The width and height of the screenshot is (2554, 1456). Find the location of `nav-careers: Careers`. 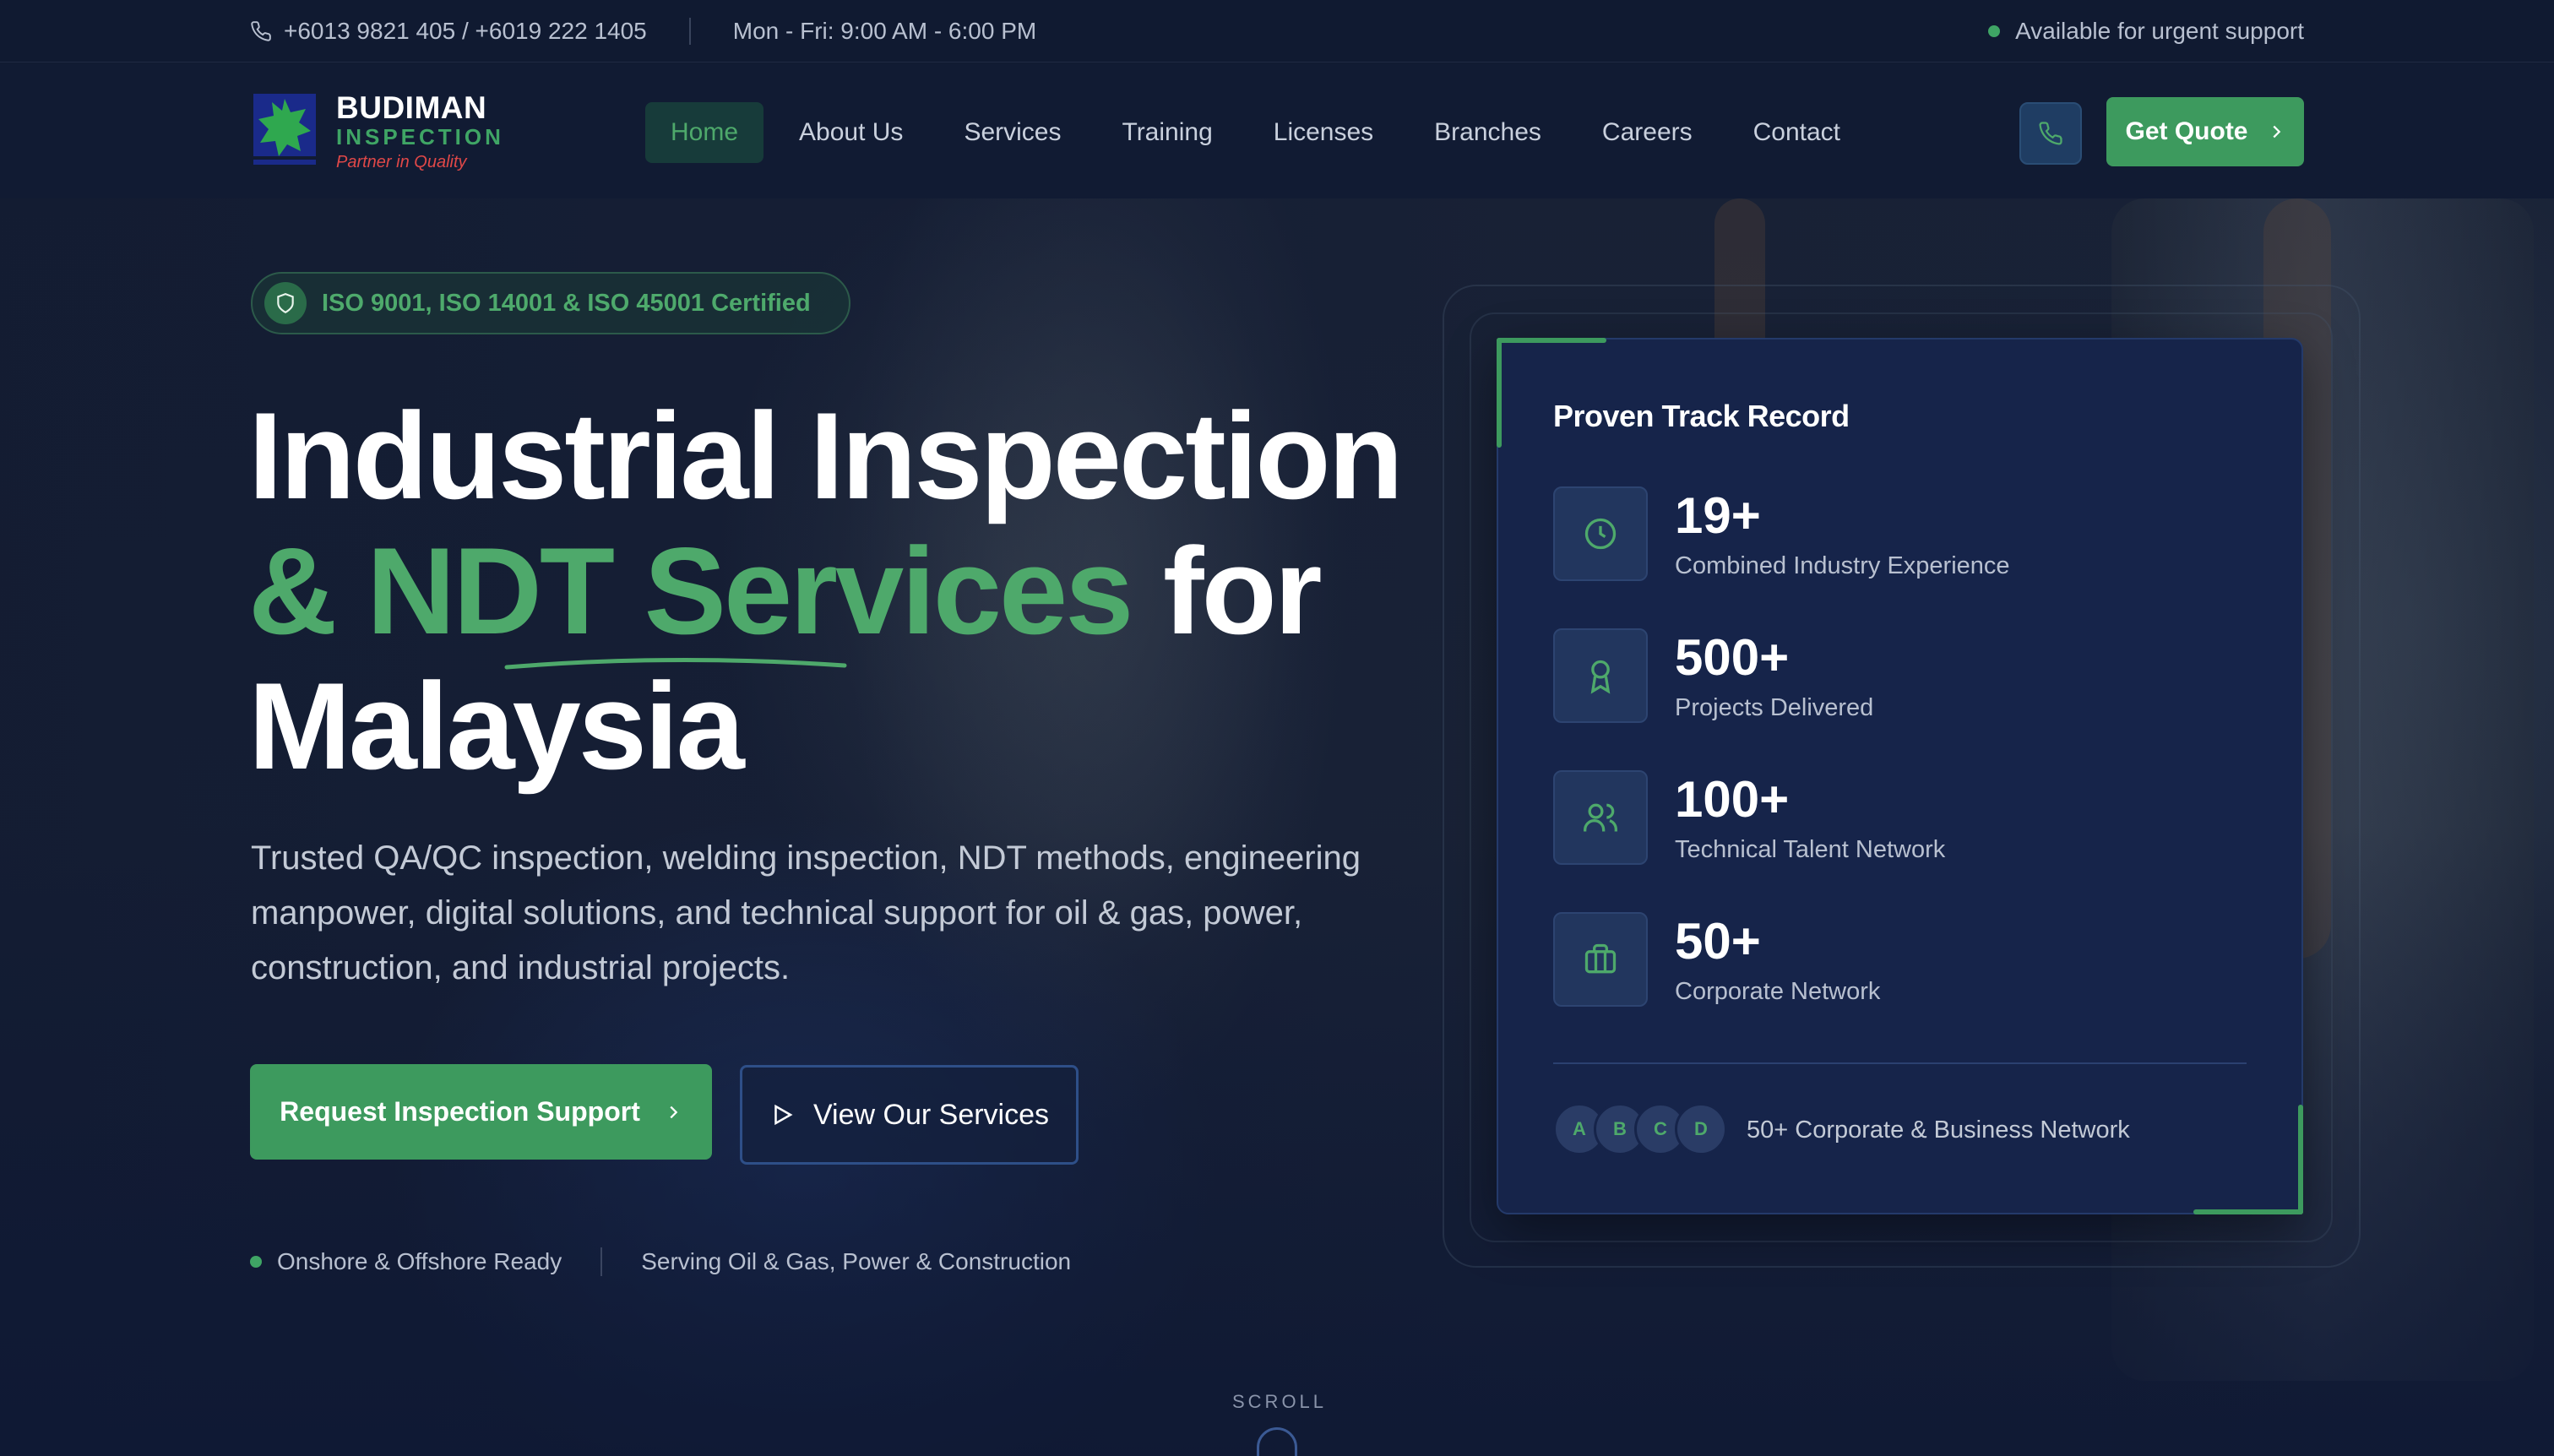

nav-careers: Careers is located at coordinates (1647, 132).